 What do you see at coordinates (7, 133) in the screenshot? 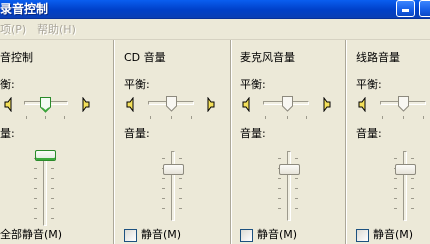
I see `volume-label: 量:` at bounding box center [7, 133].